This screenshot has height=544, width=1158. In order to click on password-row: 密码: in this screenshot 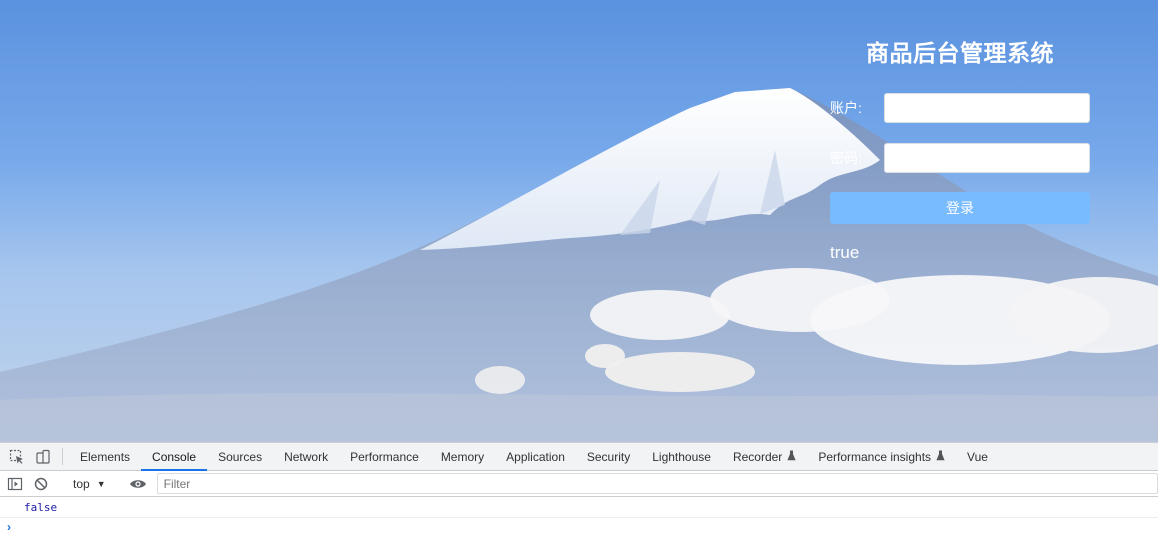, I will do `click(960, 158)`.